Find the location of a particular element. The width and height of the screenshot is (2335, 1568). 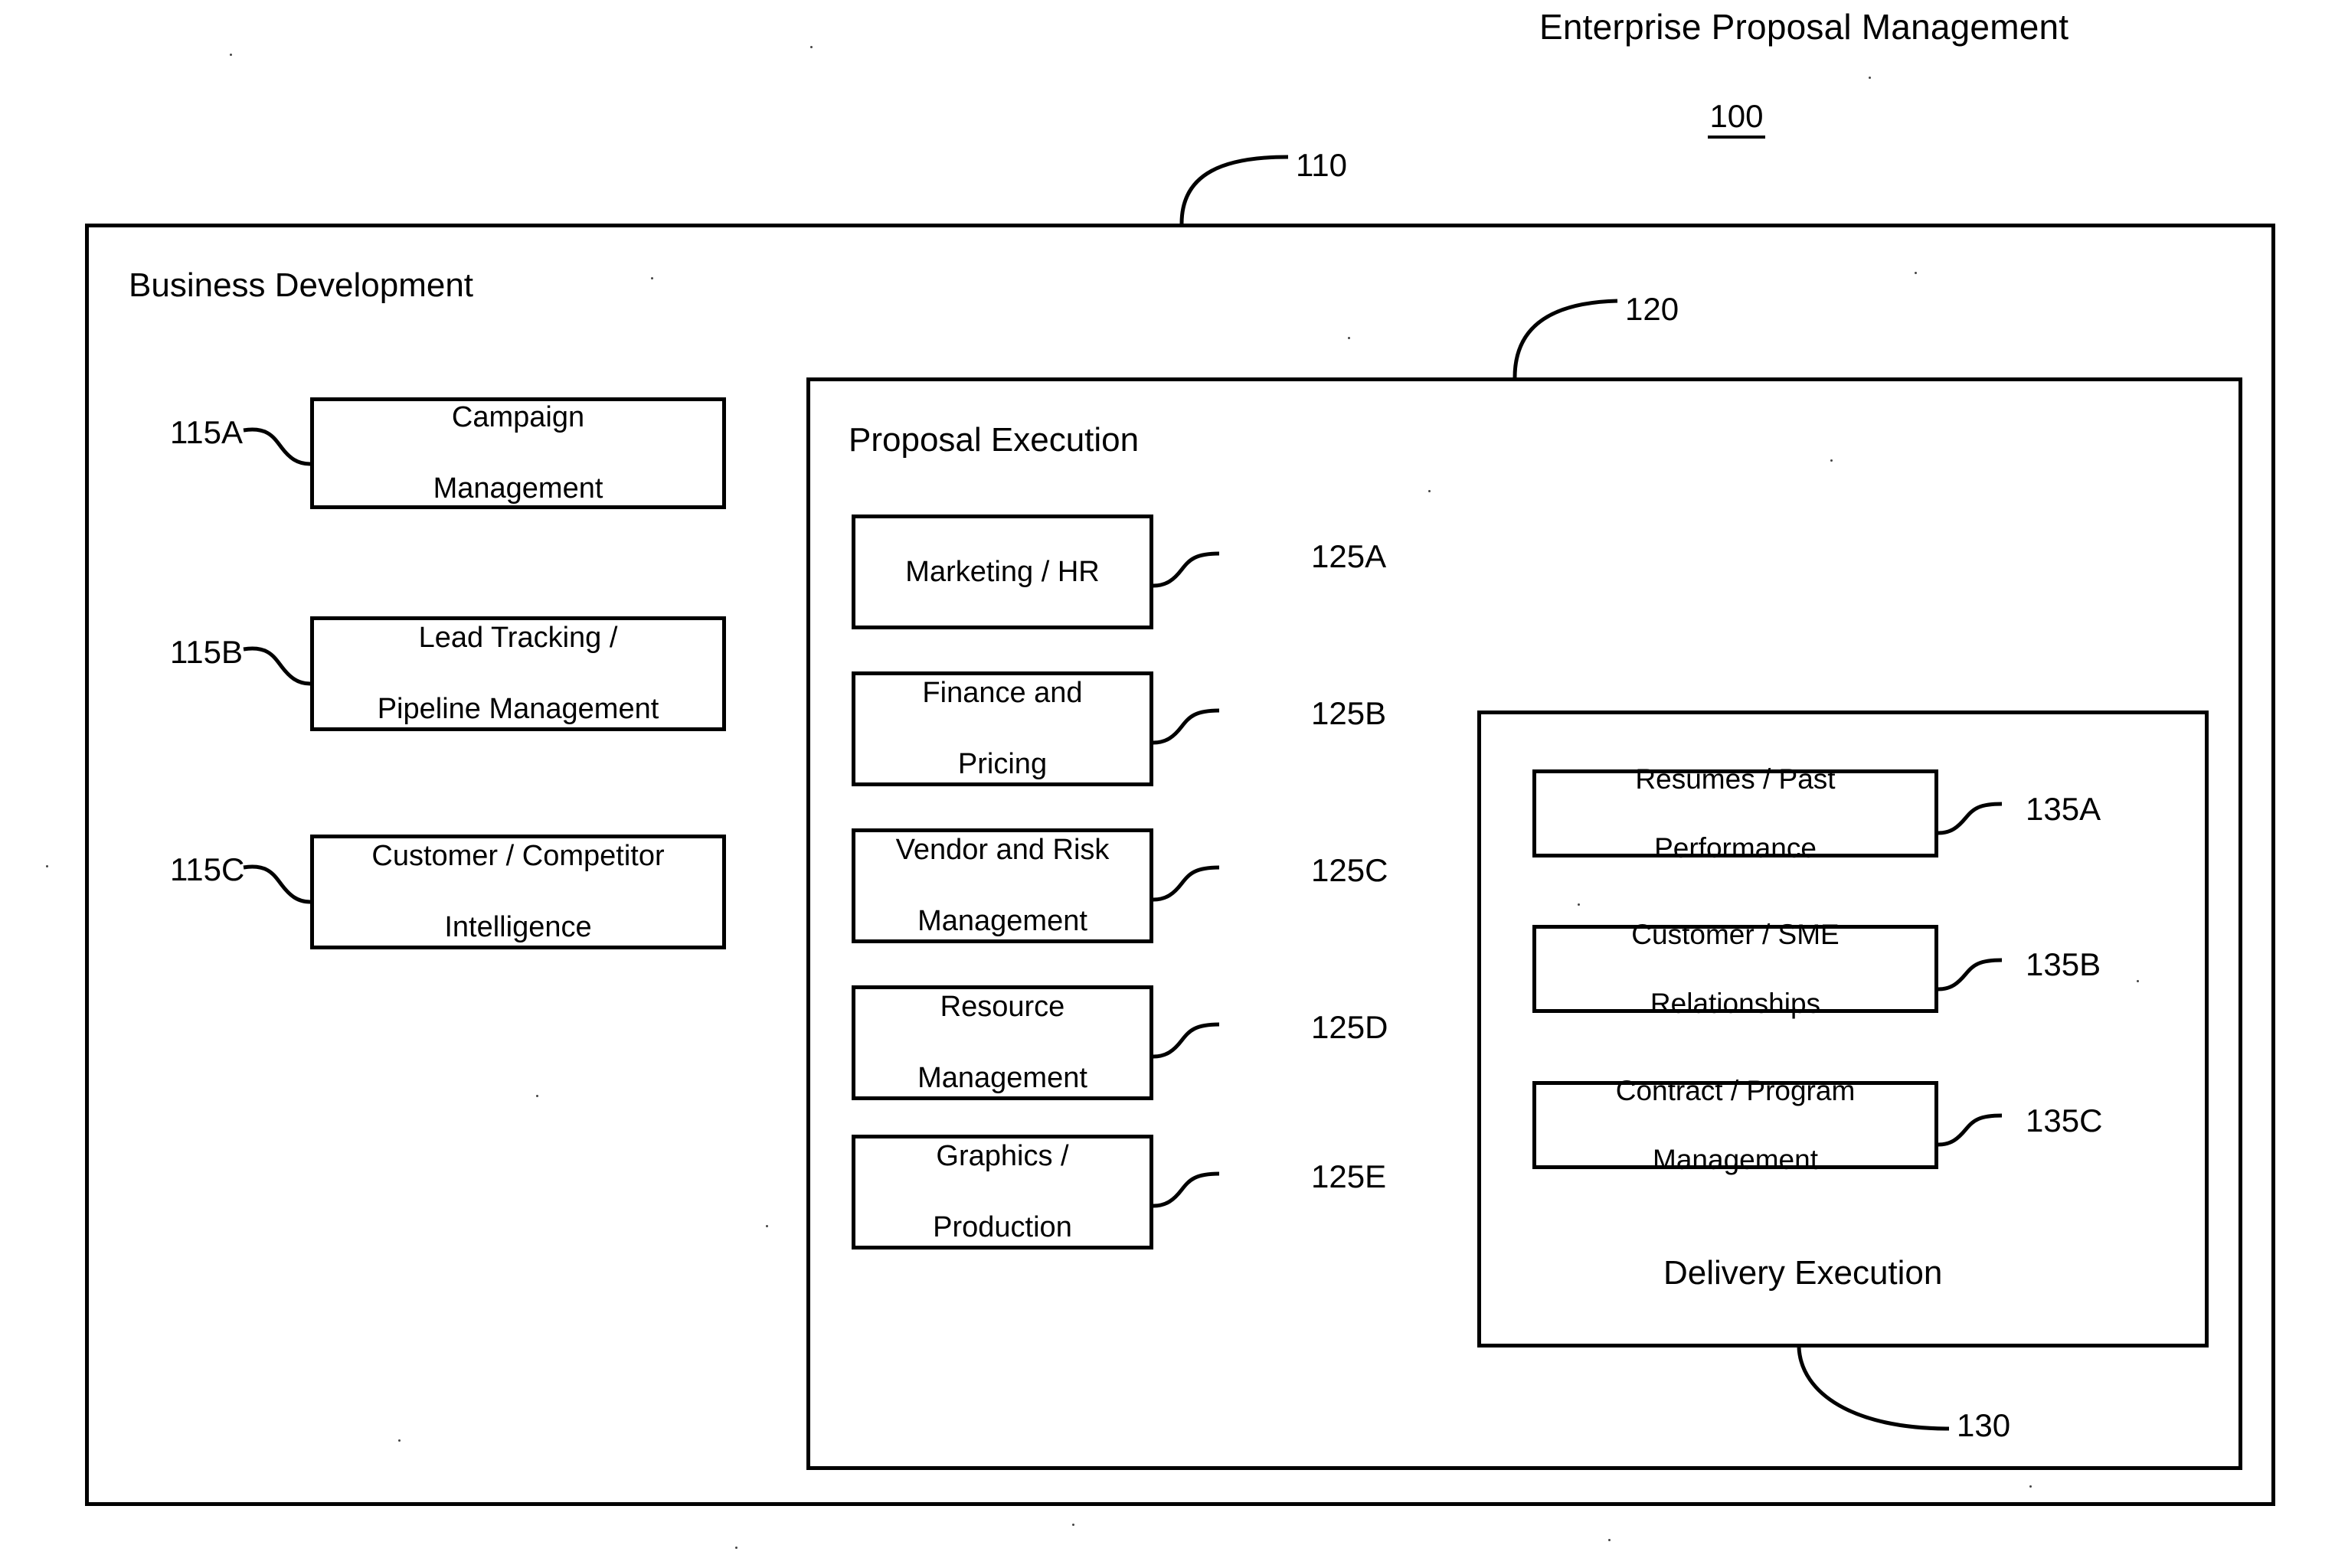

leaf-label-line1: Vendor and Risk is located at coordinates (1003, 850).